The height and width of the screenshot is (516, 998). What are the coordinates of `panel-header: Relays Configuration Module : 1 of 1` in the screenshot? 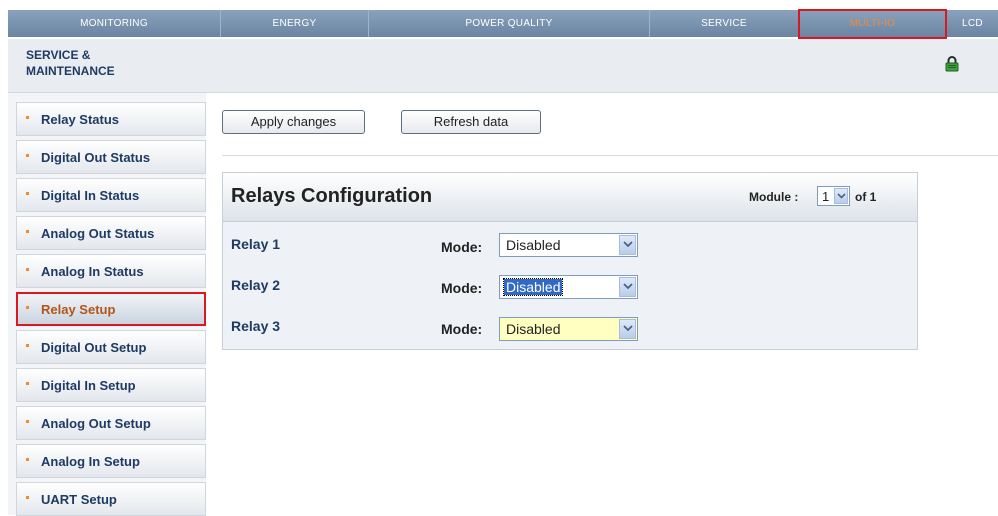 It's located at (570, 197).